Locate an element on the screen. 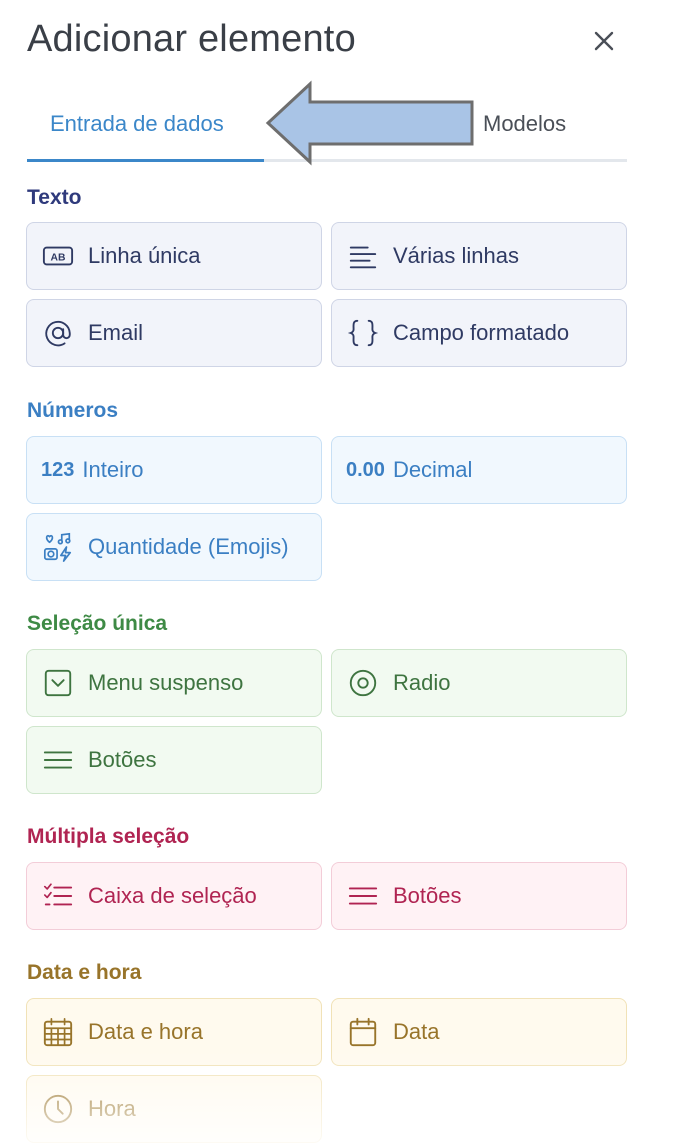 This screenshot has height=1144, width=680. element-label: Caixa de seleção is located at coordinates (172, 895).